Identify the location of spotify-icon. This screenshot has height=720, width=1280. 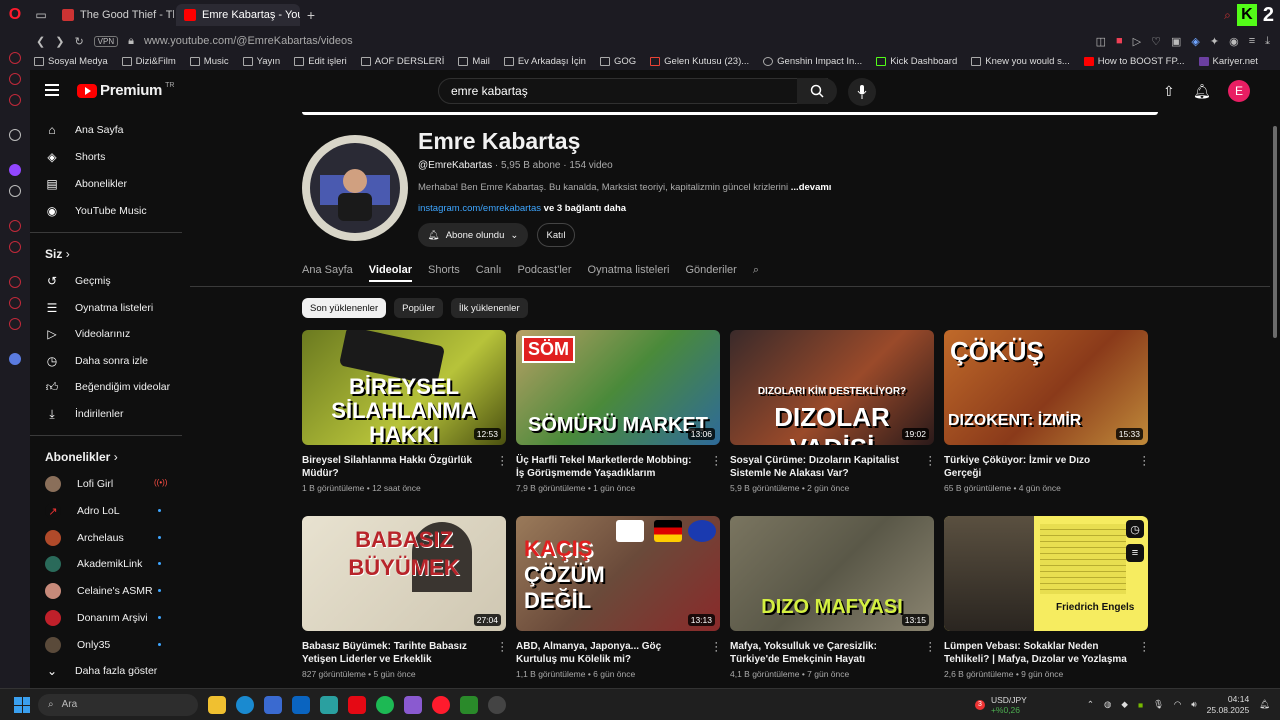
(385, 704).